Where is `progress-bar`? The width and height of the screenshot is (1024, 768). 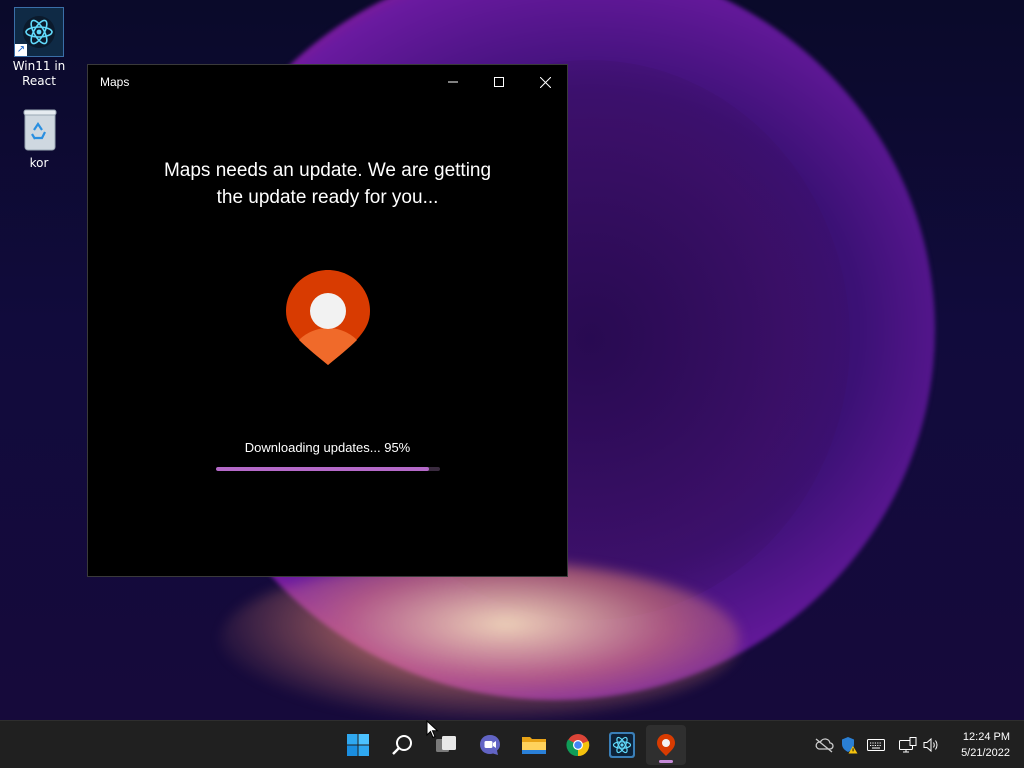
progress-bar is located at coordinates (328, 469).